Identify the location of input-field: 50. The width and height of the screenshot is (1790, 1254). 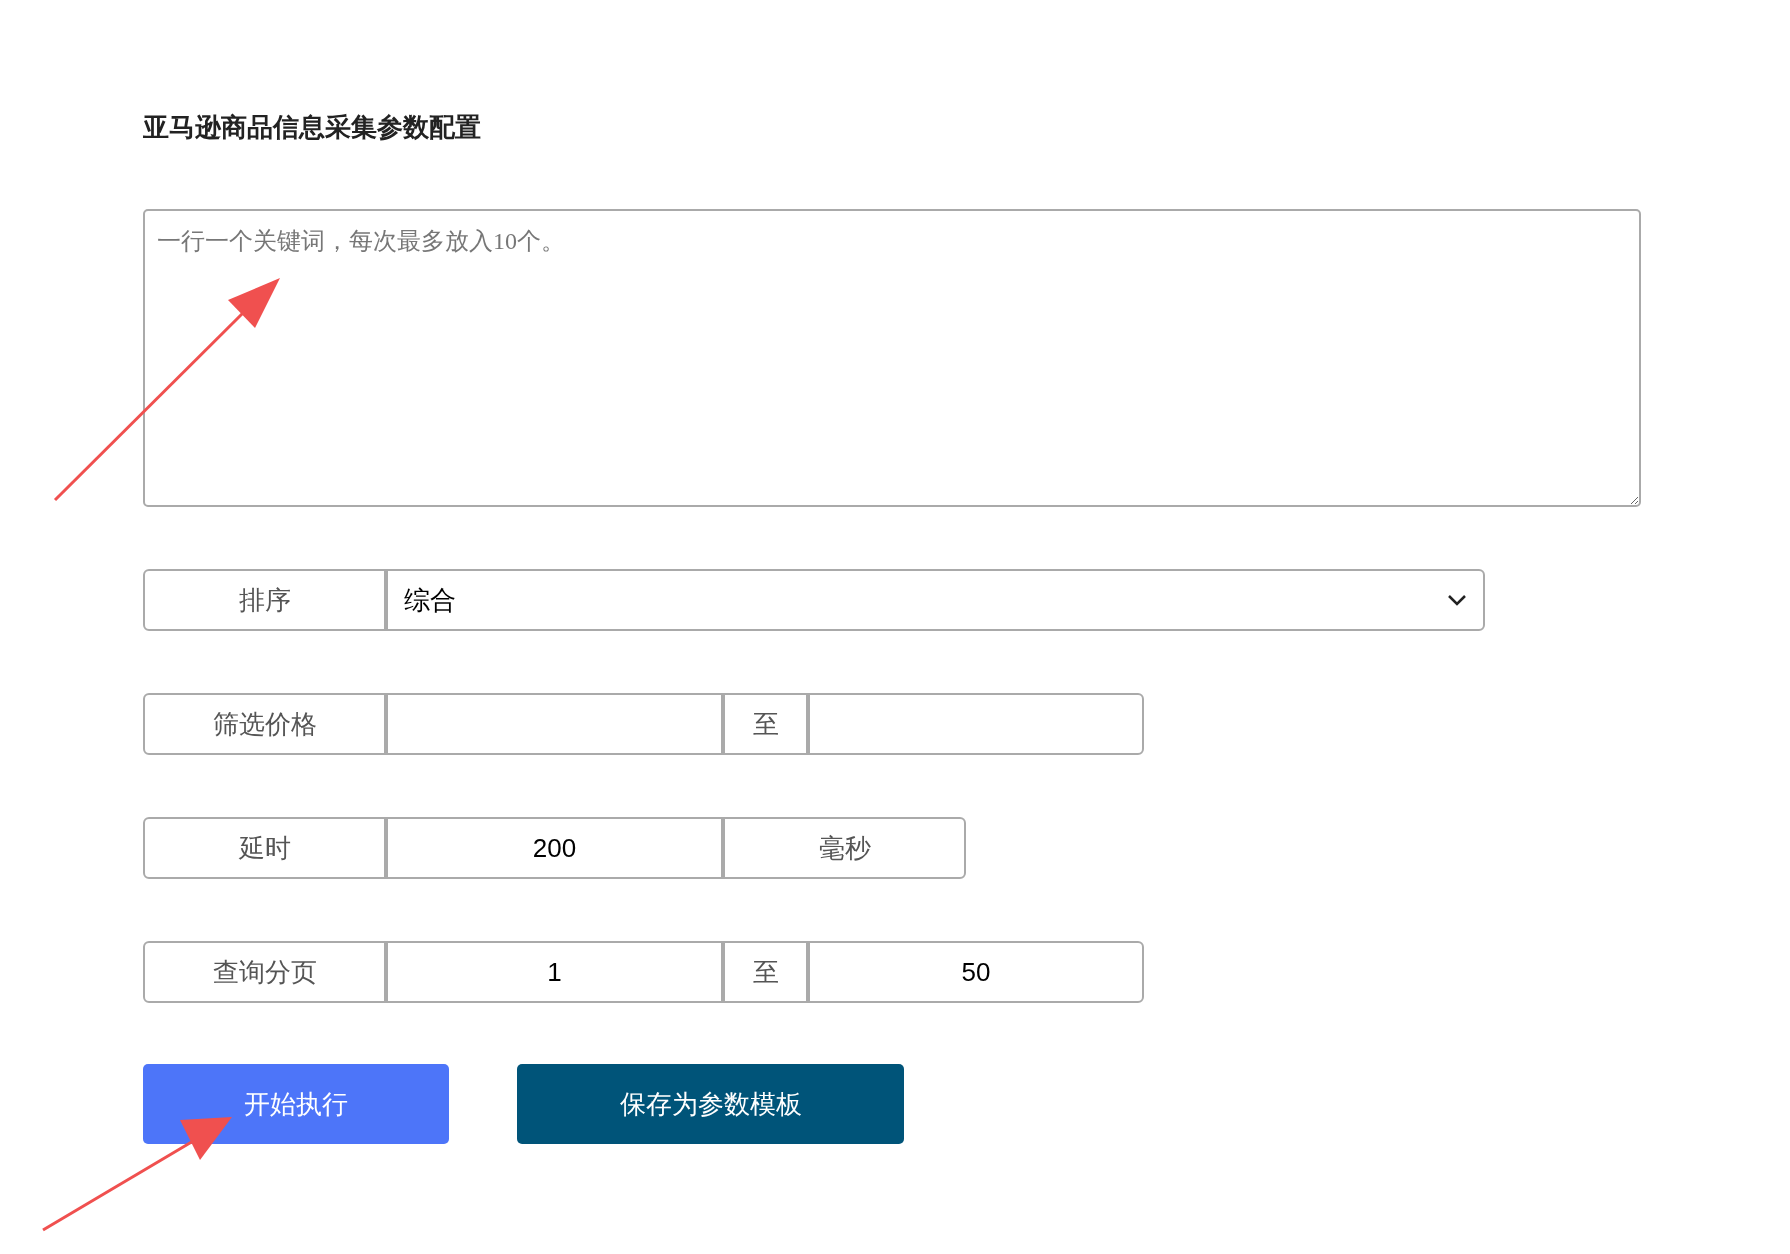
(976, 972).